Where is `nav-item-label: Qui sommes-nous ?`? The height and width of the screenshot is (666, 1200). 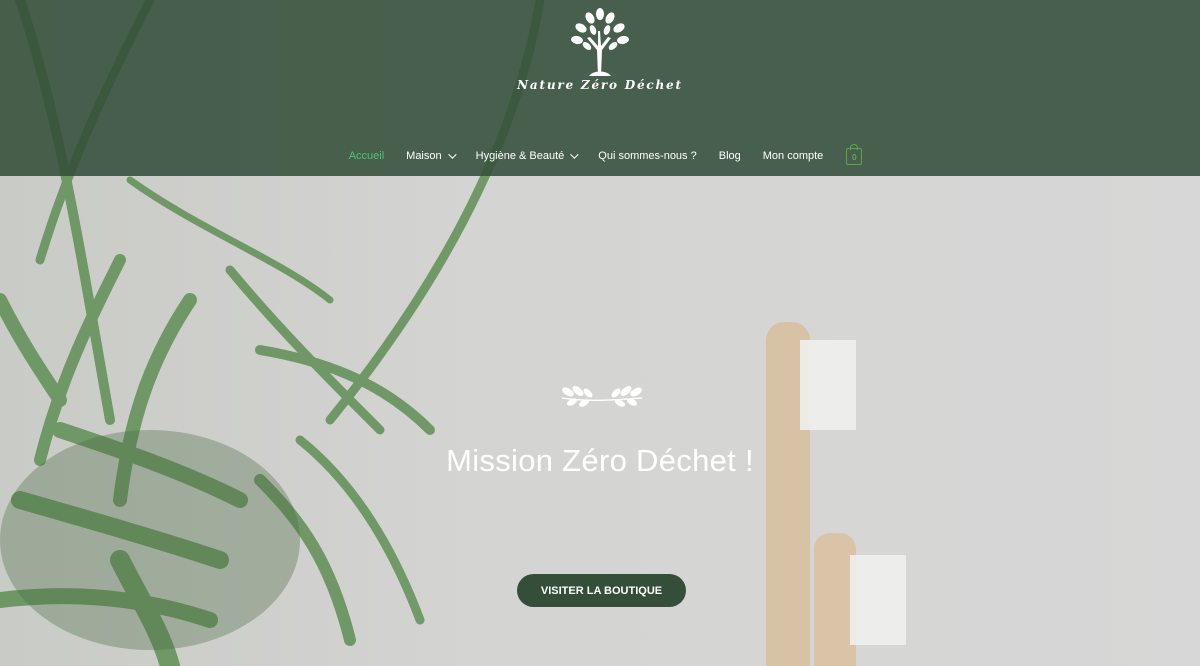 nav-item-label: Qui sommes-nous ? is located at coordinates (647, 156).